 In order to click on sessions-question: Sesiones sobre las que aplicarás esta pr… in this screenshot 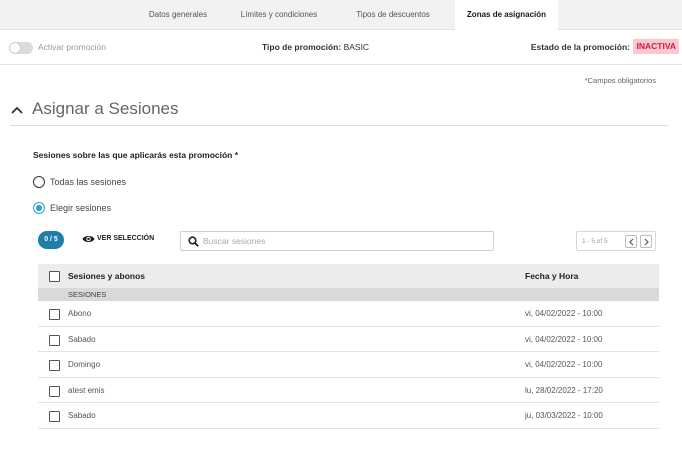, I will do `click(136, 155)`.